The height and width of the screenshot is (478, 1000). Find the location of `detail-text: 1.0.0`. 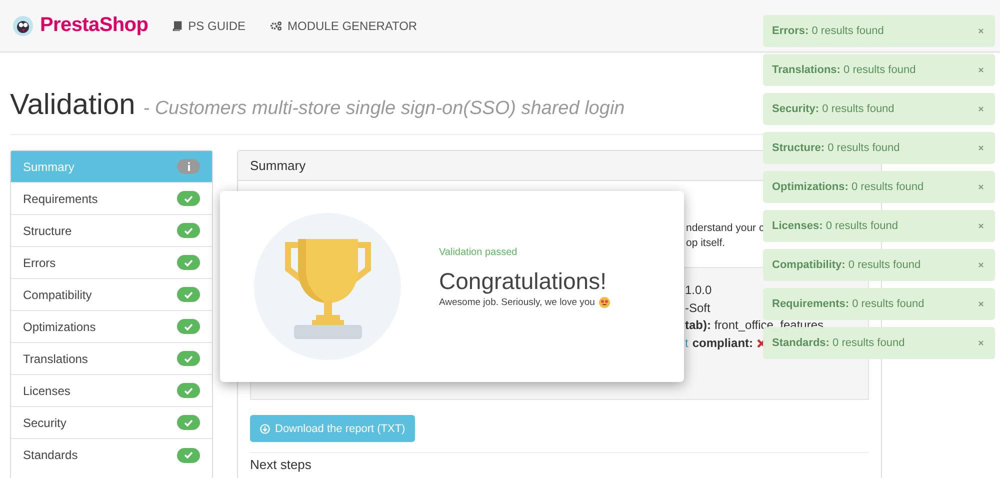

detail-text: 1.0.0 is located at coordinates (698, 290).